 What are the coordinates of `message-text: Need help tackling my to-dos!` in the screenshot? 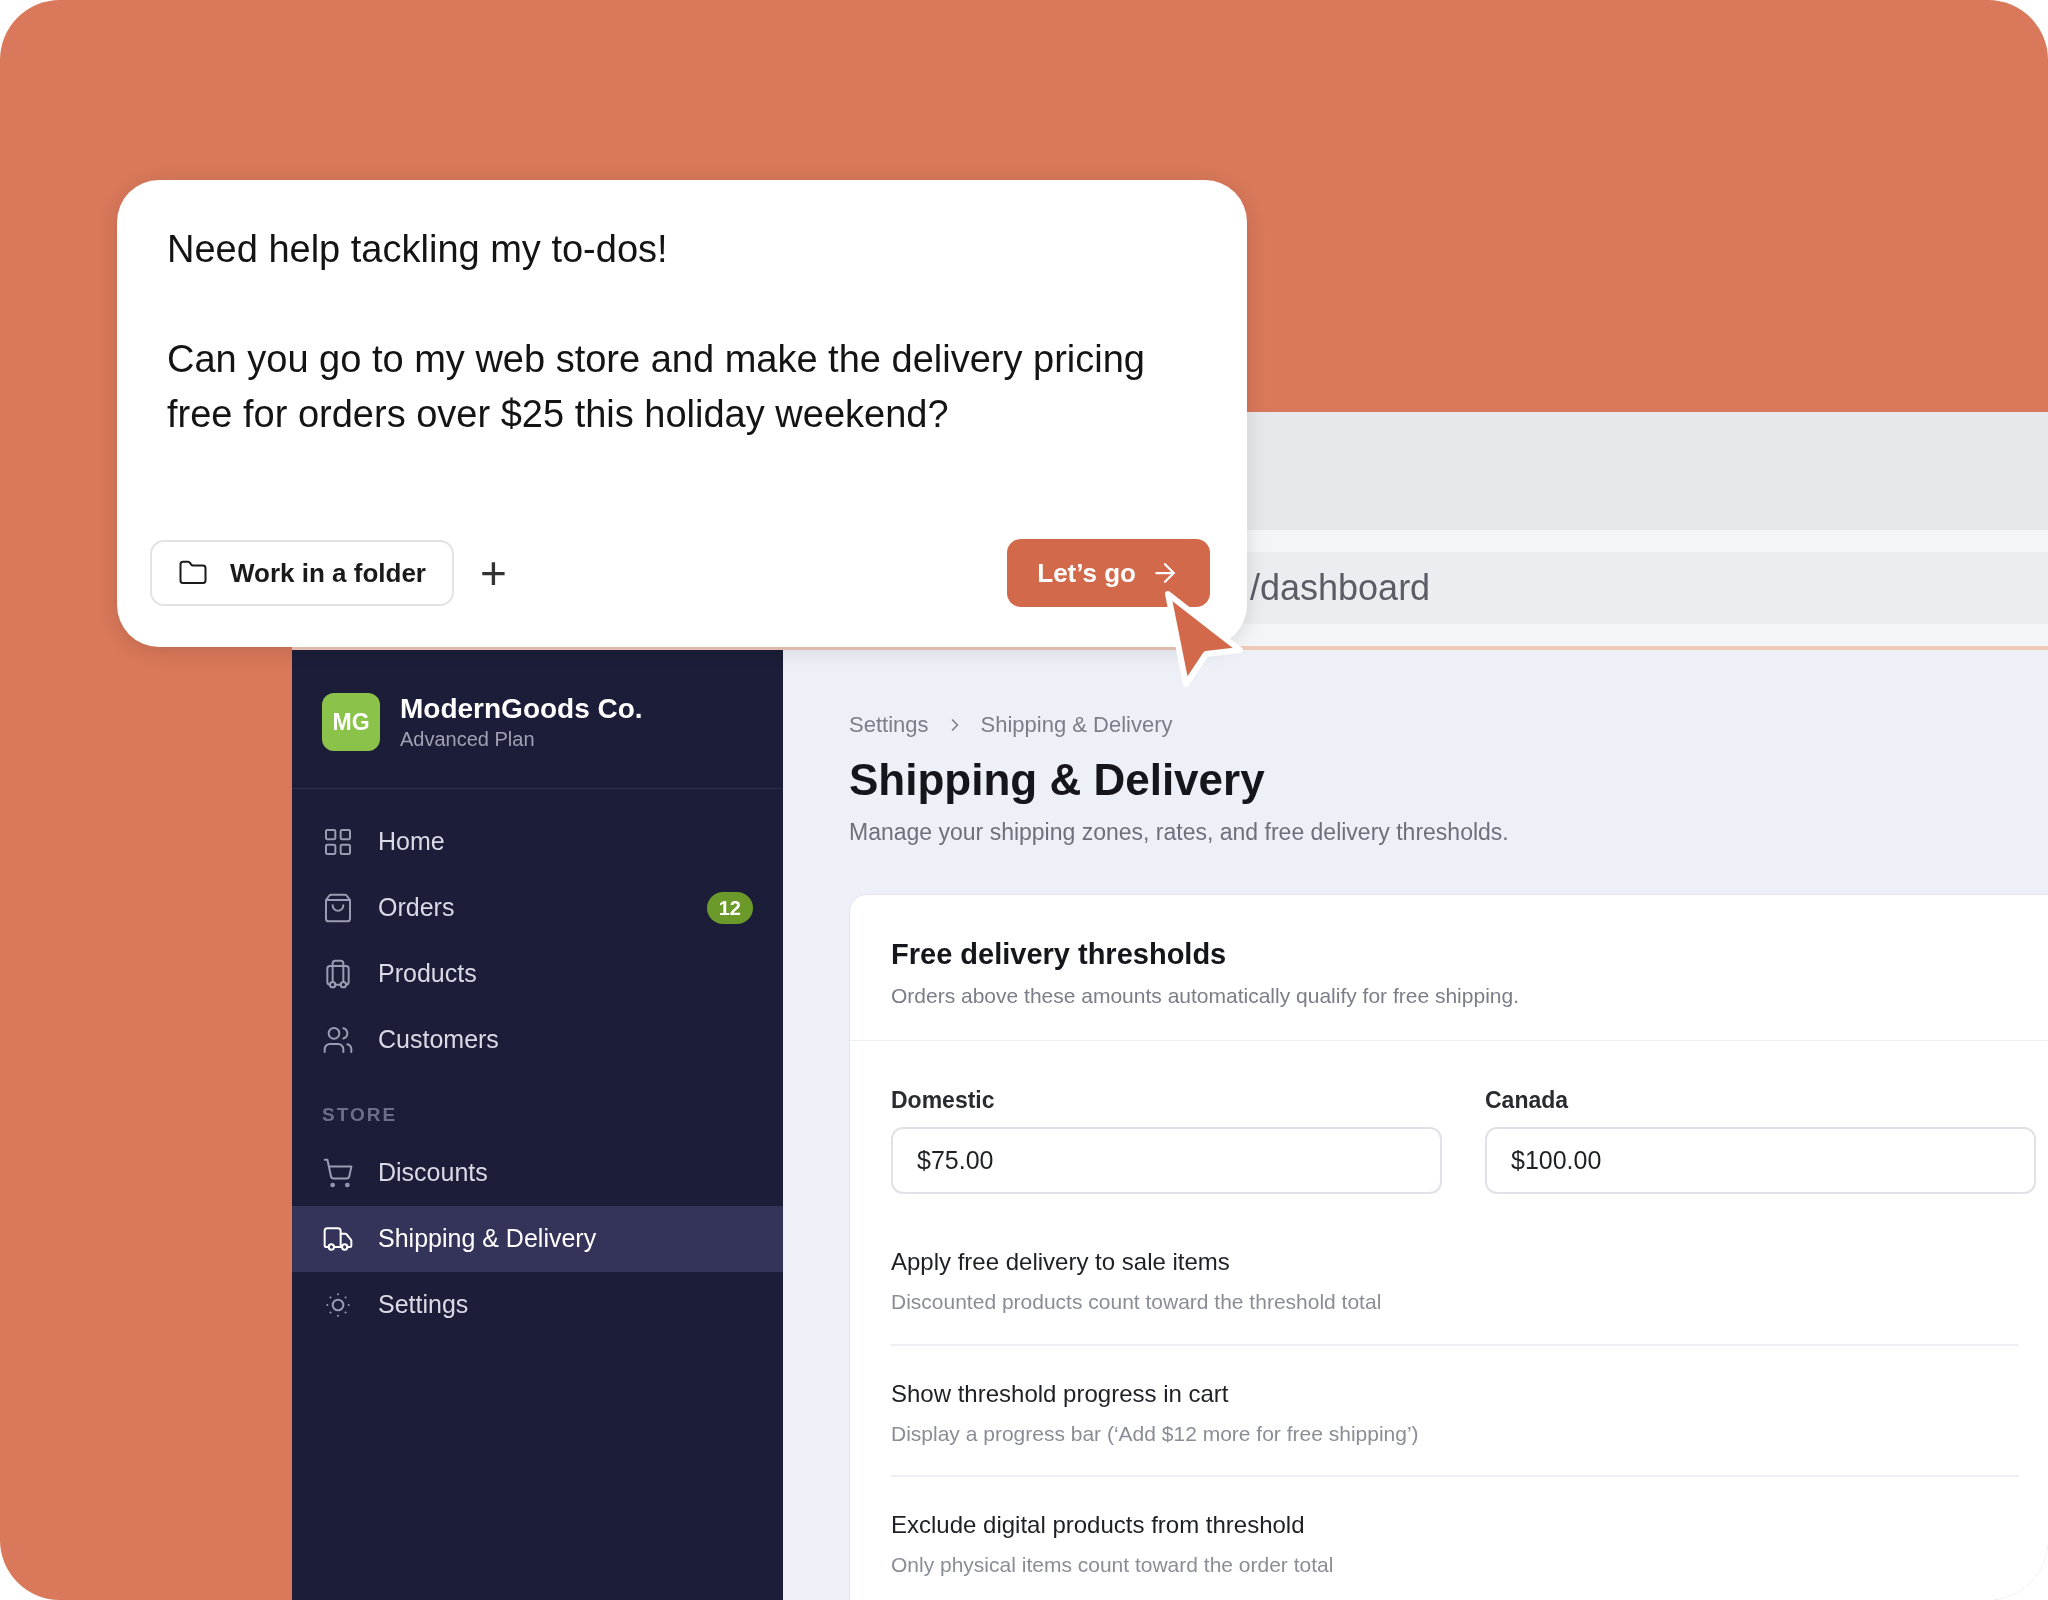 It's located at (418, 249).